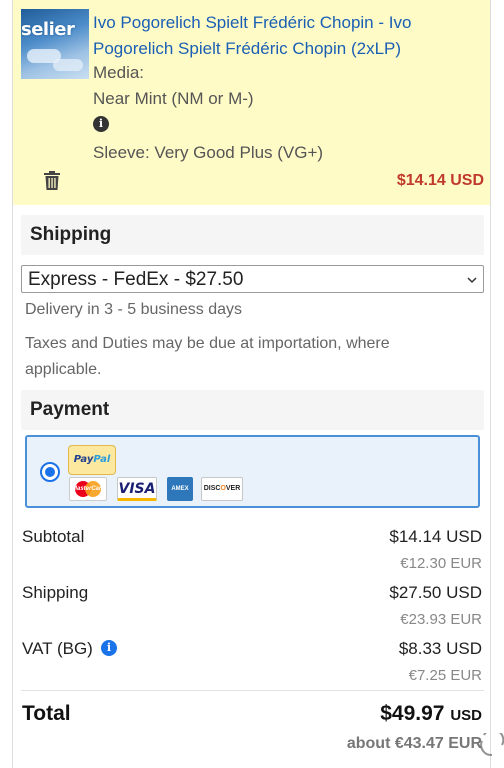  Describe the element at coordinates (137, 489) in the screenshot. I see `visa-logo: VISA` at that location.